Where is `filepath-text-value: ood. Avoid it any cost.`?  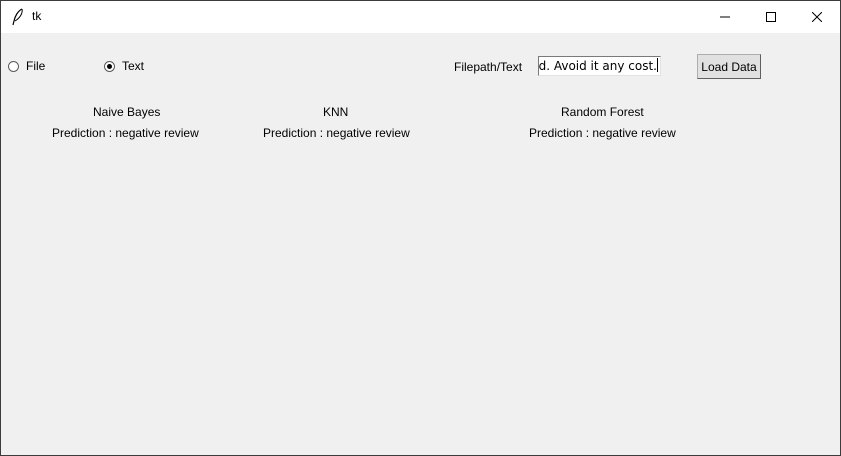 filepath-text-value: ood. Avoid it any cost. is located at coordinates (597, 66).